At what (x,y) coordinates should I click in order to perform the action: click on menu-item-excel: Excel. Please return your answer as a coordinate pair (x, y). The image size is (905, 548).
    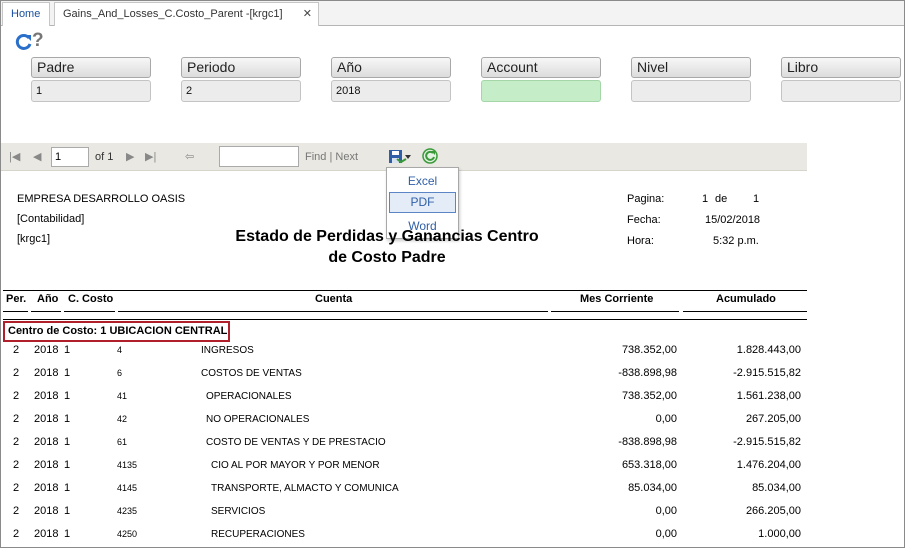
    Looking at the image, I should click on (422, 181).